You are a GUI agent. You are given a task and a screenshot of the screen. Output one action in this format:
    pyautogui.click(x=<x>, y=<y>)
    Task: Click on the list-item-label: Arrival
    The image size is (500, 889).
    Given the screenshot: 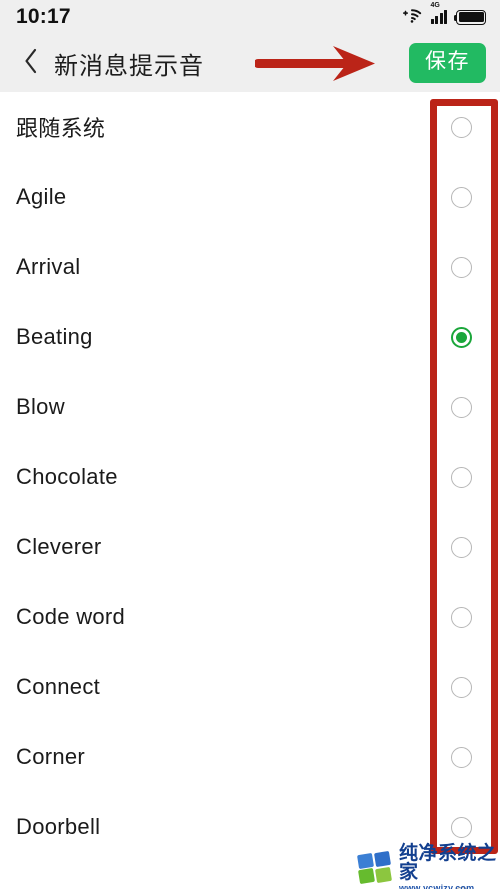 What is the action you would take?
    pyautogui.click(x=48, y=266)
    